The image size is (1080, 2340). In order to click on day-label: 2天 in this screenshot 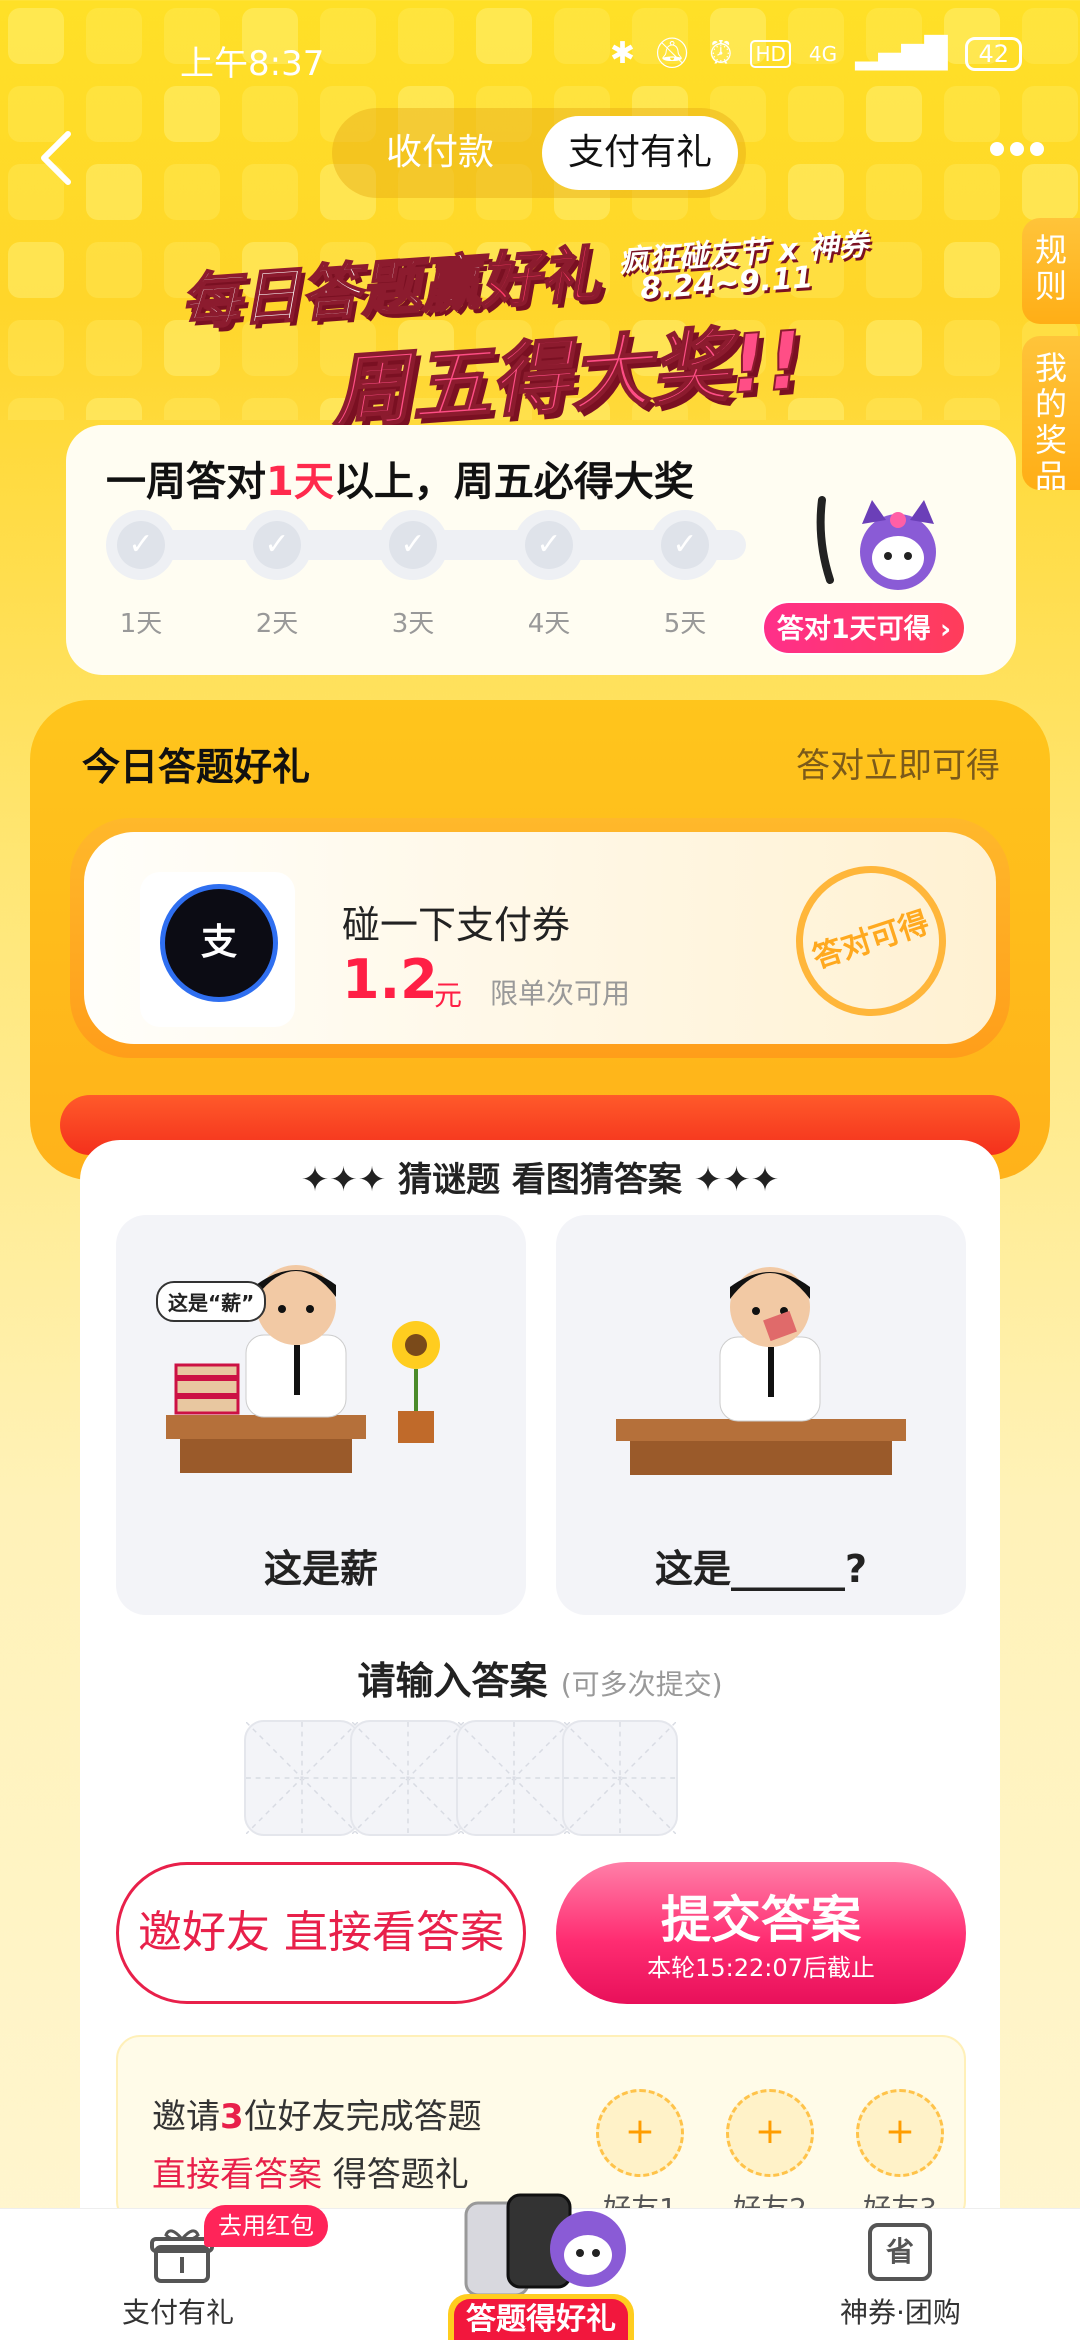, I will do `click(277, 624)`.